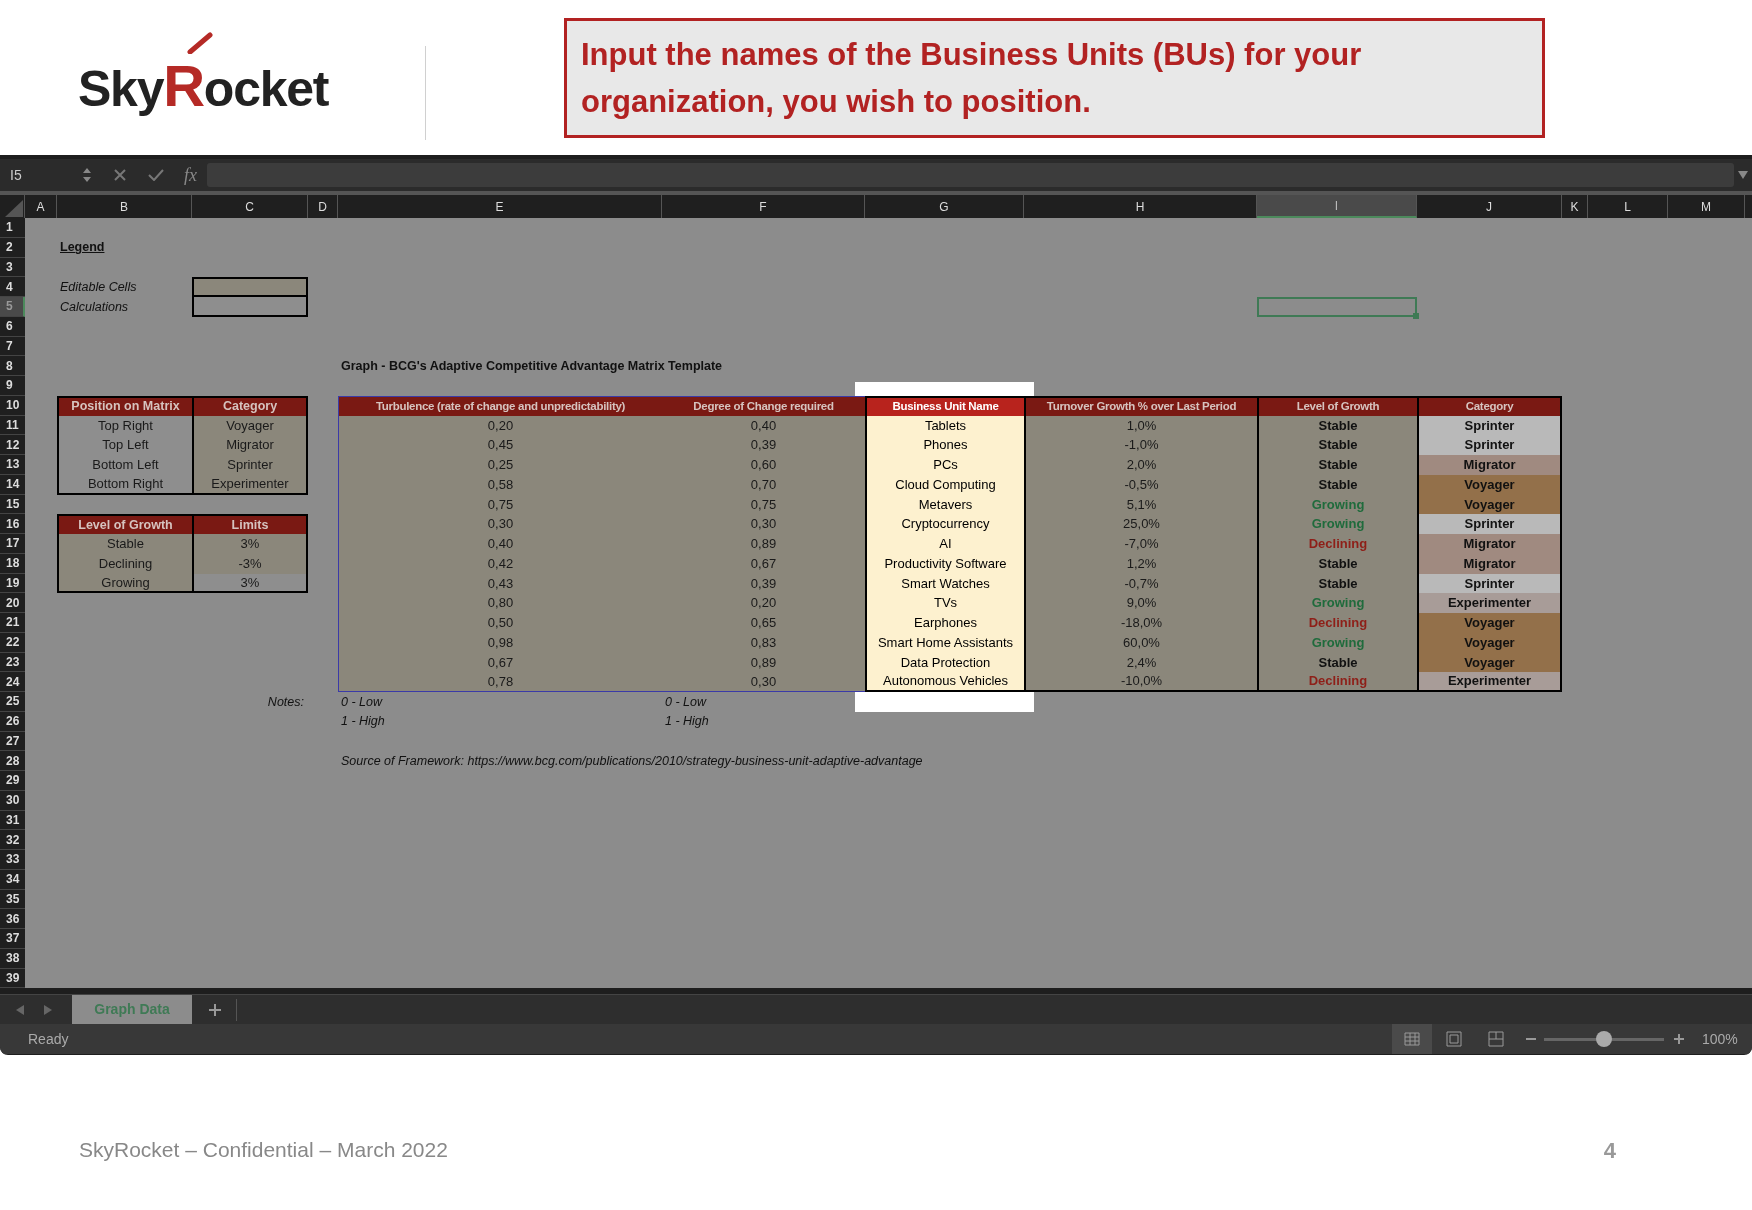 This screenshot has height=1210, width=1752. What do you see at coordinates (12, 603) in the screenshot?
I see `row-number: 20` at bounding box center [12, 603].